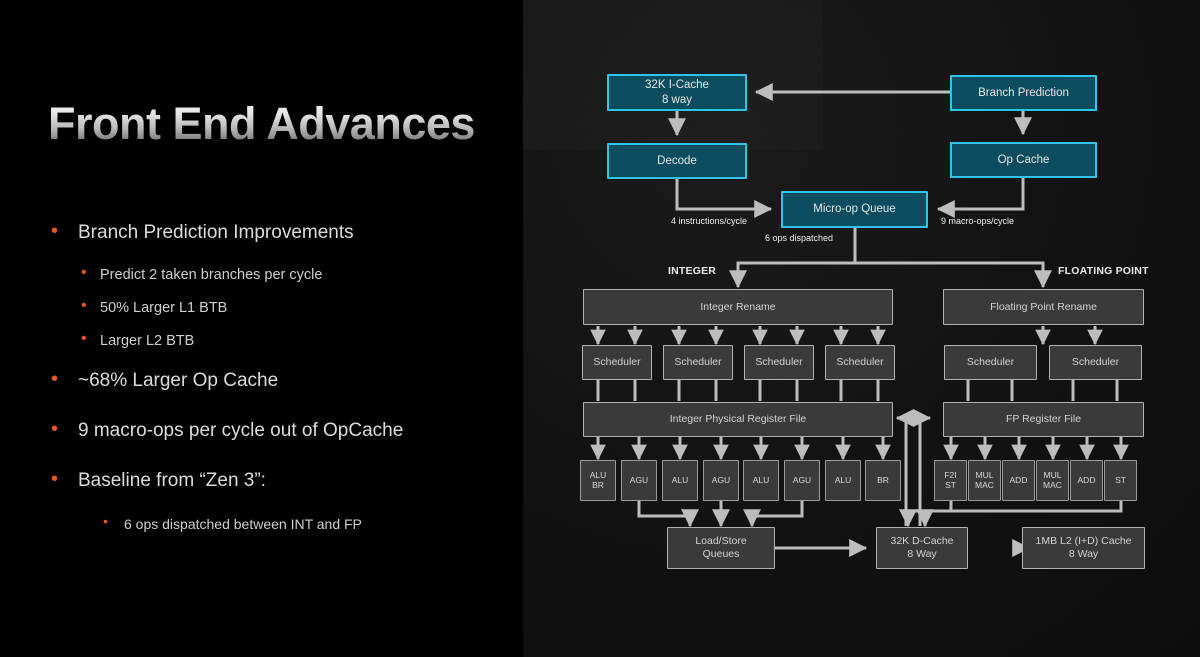 The image size is (1200, 657). I want to click on edge-label-opcache-rate: 9 macro-ops/cycle, so click(978, 221).